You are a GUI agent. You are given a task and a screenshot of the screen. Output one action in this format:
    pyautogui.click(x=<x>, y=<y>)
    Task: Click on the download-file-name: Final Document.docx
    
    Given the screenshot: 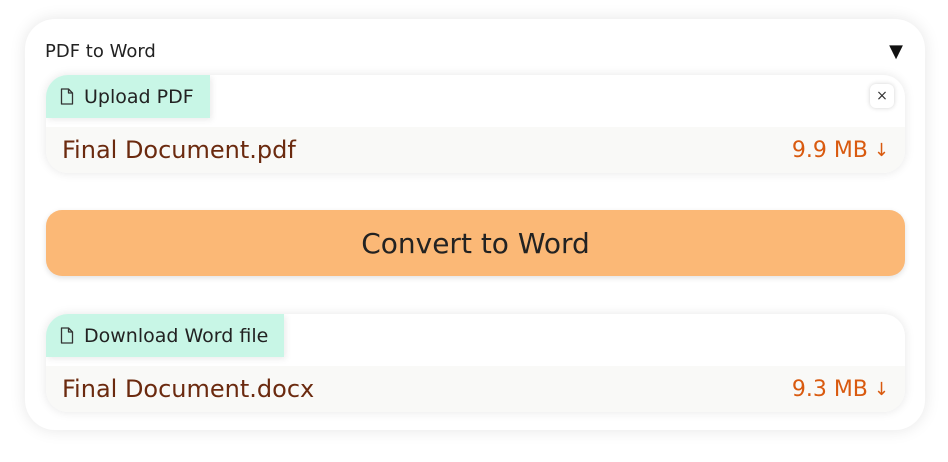 What is the action you would take?
    pyautogui.click(x=188, y=389)
    